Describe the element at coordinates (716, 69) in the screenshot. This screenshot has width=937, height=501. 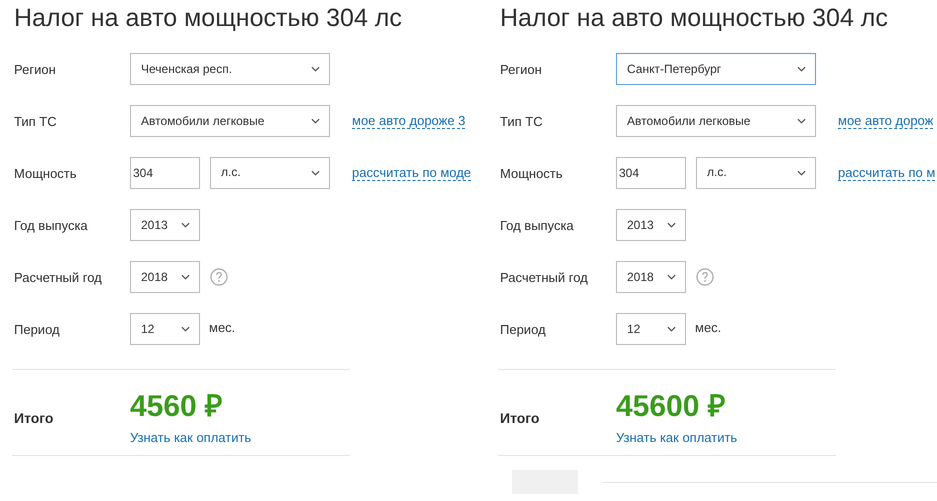
I see `dropdown: Санкт-Петербург` at that location.